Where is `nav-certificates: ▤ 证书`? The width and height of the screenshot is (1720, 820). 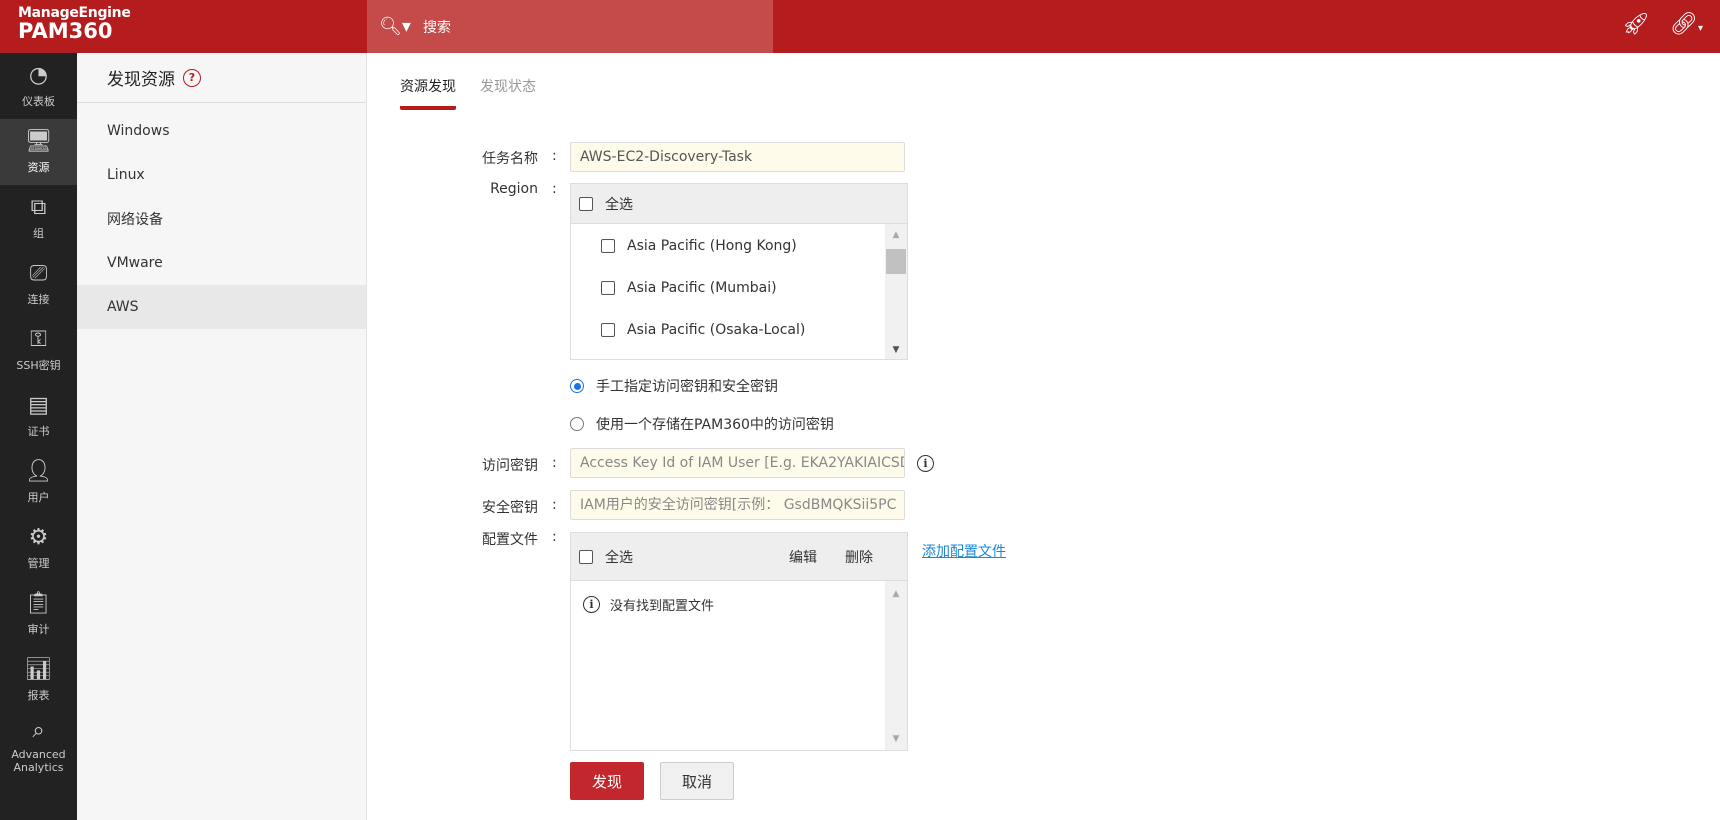 nav-certificates: ▤ 证书 is located at coordinates (38, 416).